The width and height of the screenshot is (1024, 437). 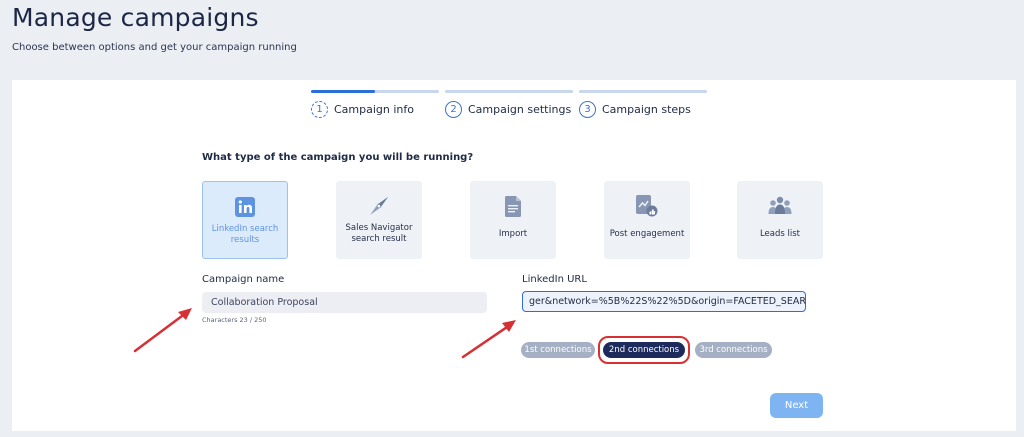 I want to click on step-label-campaign-settings: Campaign settings, so click(x=520, y=109).